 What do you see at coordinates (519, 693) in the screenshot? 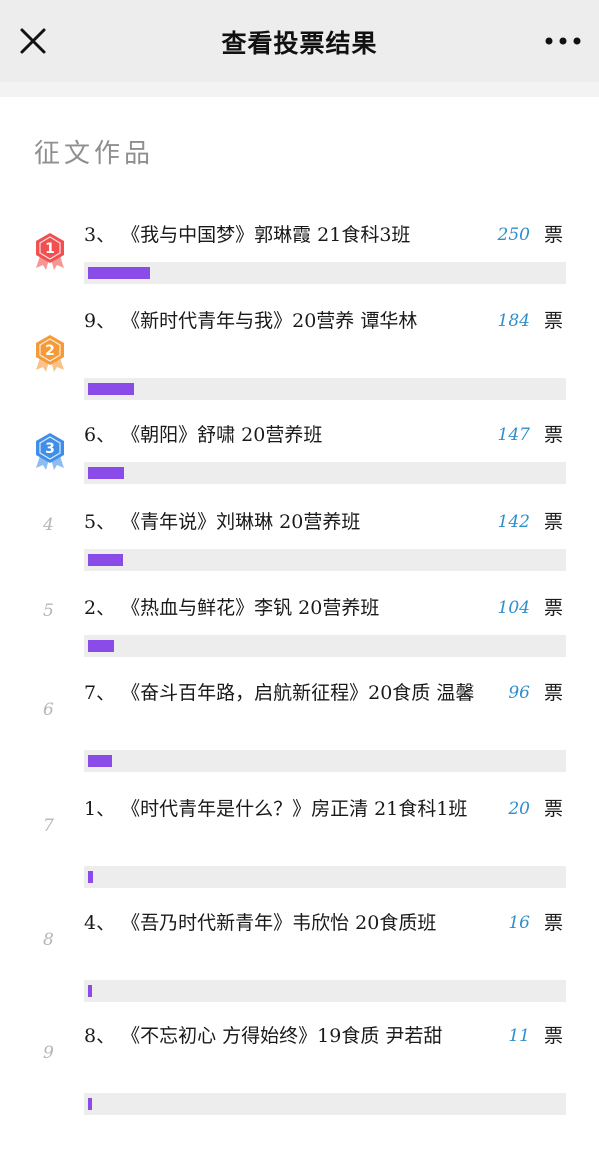
I see `vote-count: 96` at bounding box center [519, 693].